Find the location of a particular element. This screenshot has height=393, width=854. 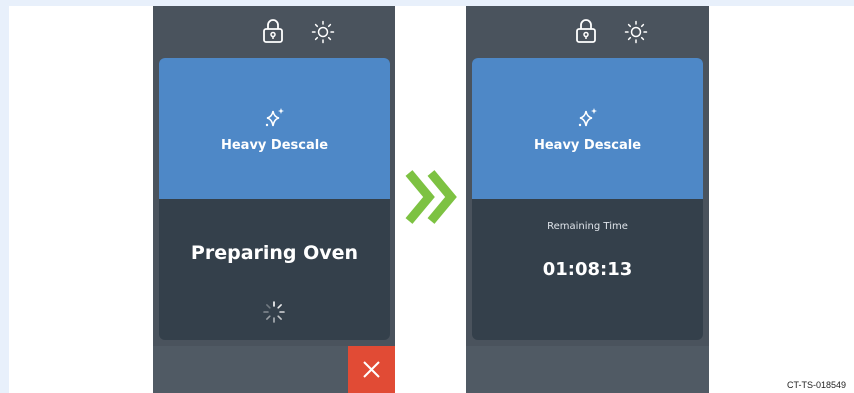

cancel-button is located at coordinates (371, 369).